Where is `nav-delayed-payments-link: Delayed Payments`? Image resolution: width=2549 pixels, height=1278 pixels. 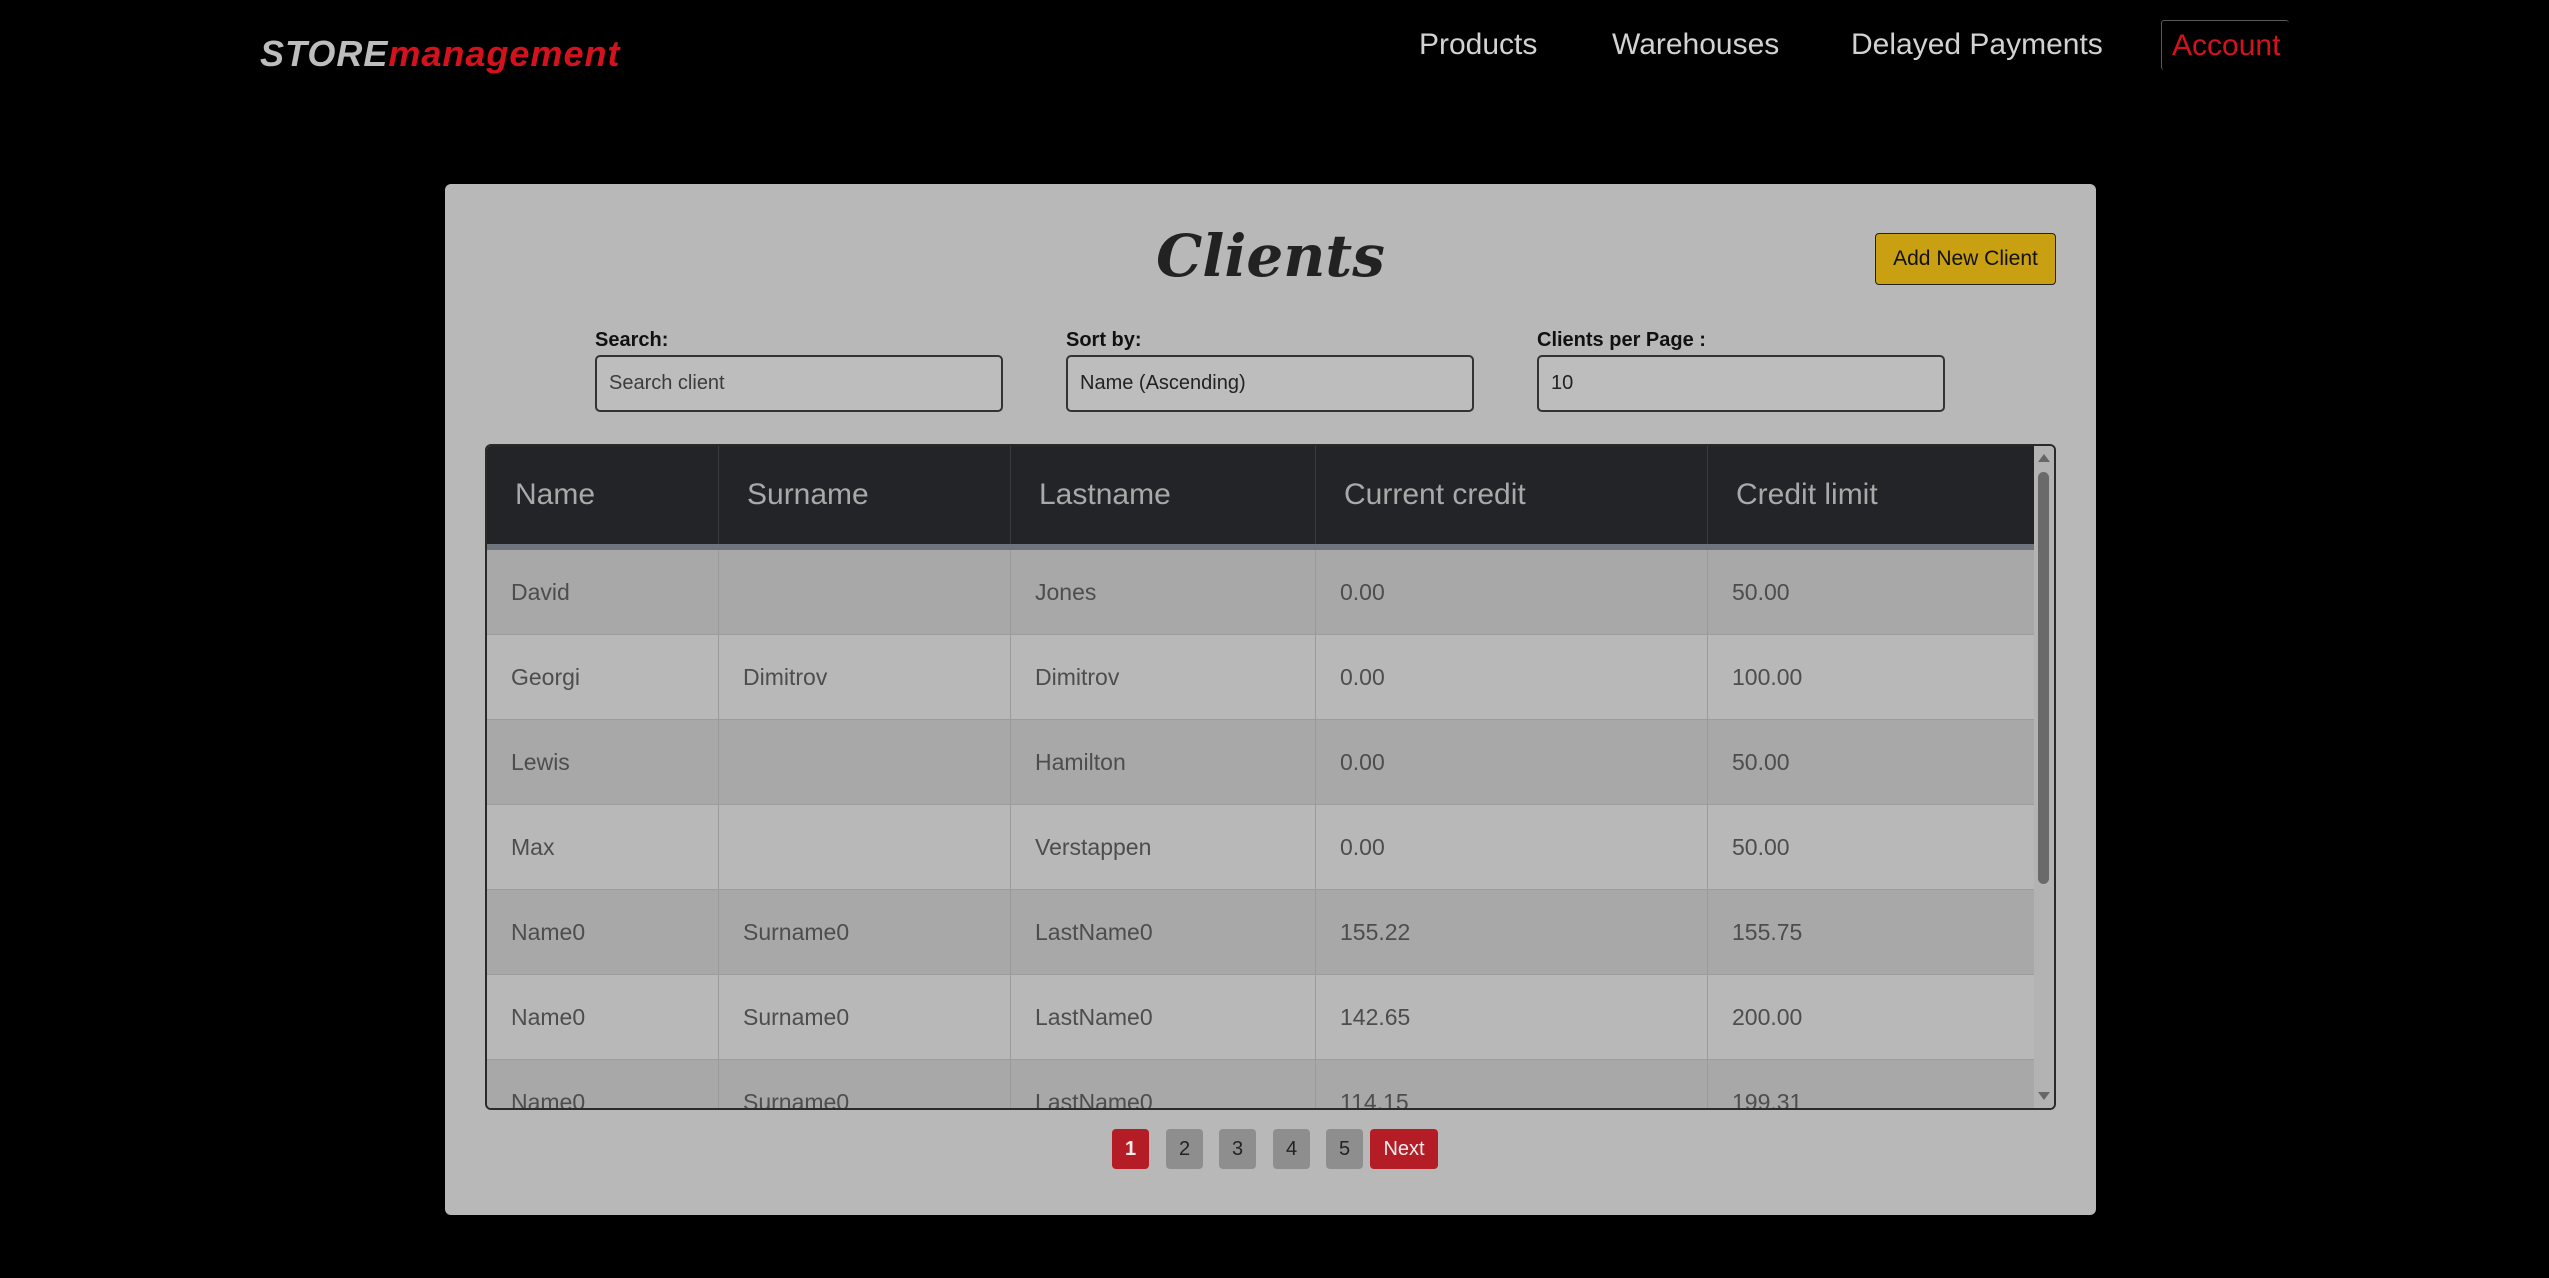
nav-delayed-payments-link: Delayed Payments is located at coordinates (1977, 45).